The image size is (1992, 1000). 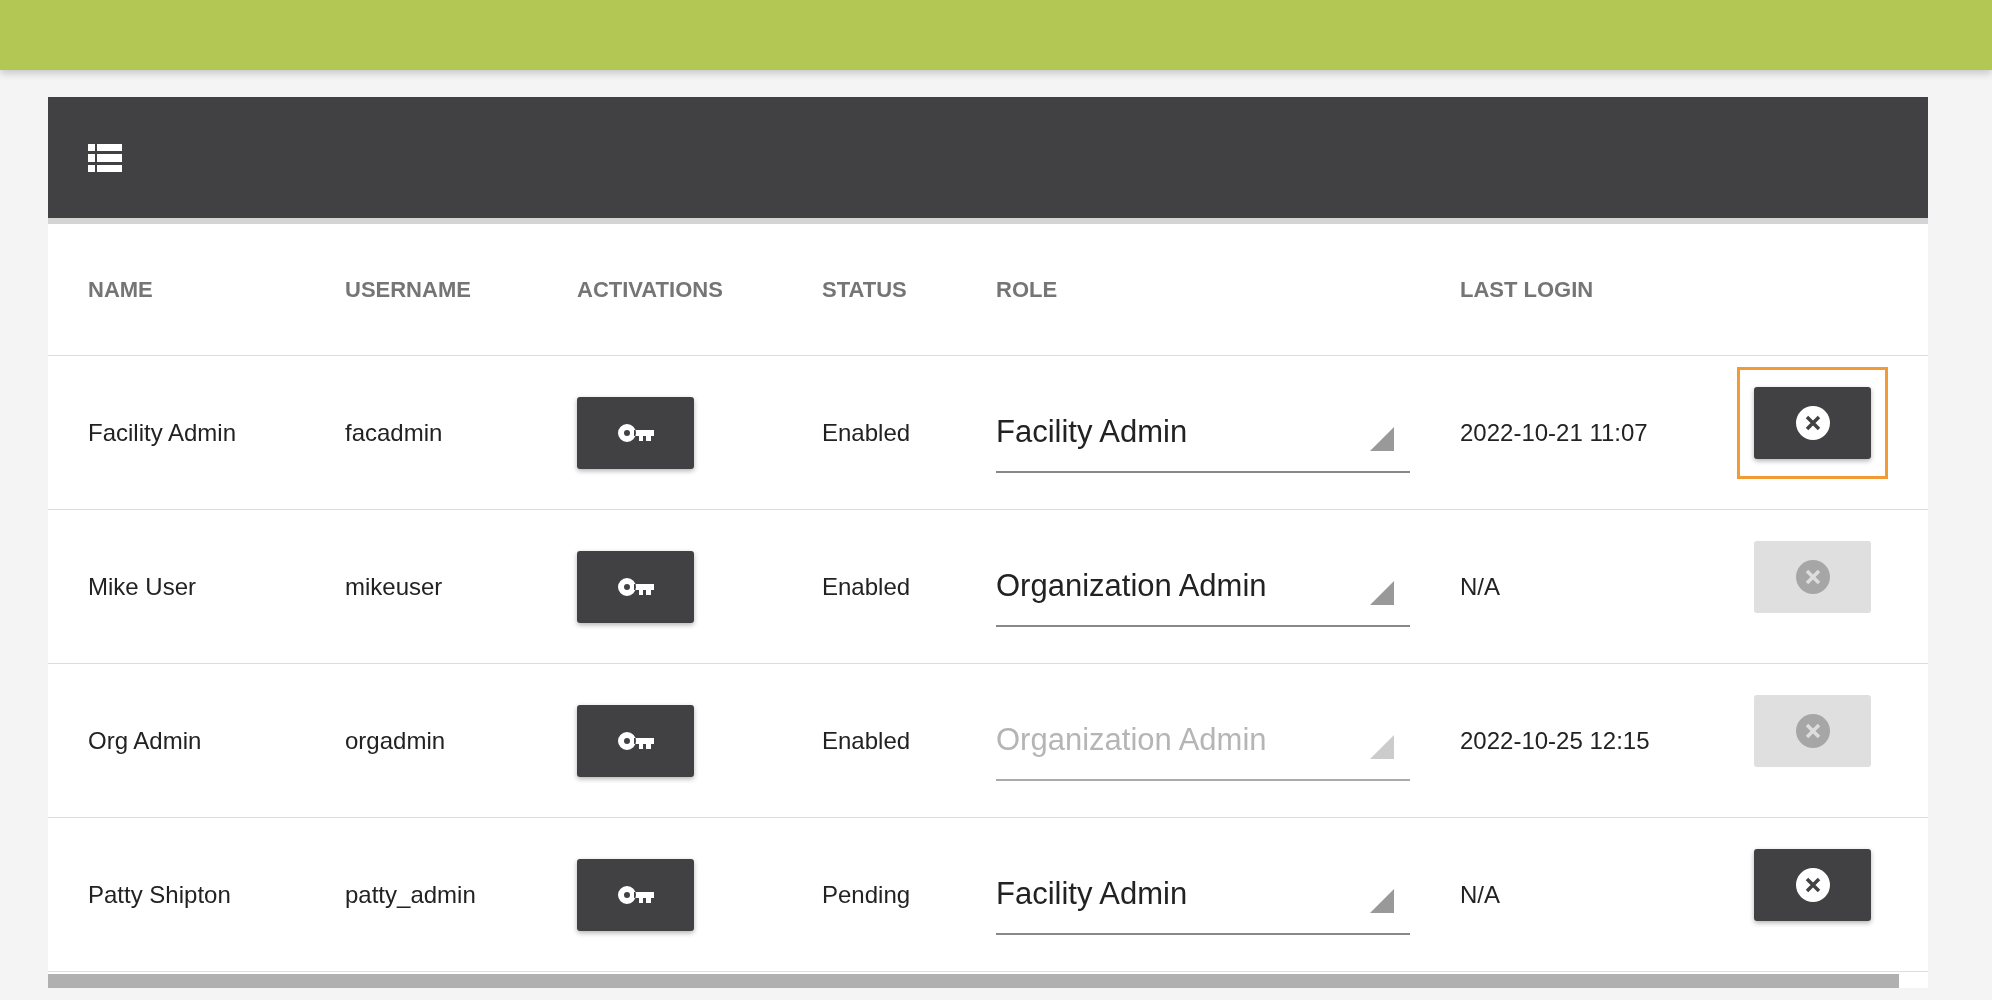 I want to click on column-header: LAST LOGIN, so click(x=1527, y=289).